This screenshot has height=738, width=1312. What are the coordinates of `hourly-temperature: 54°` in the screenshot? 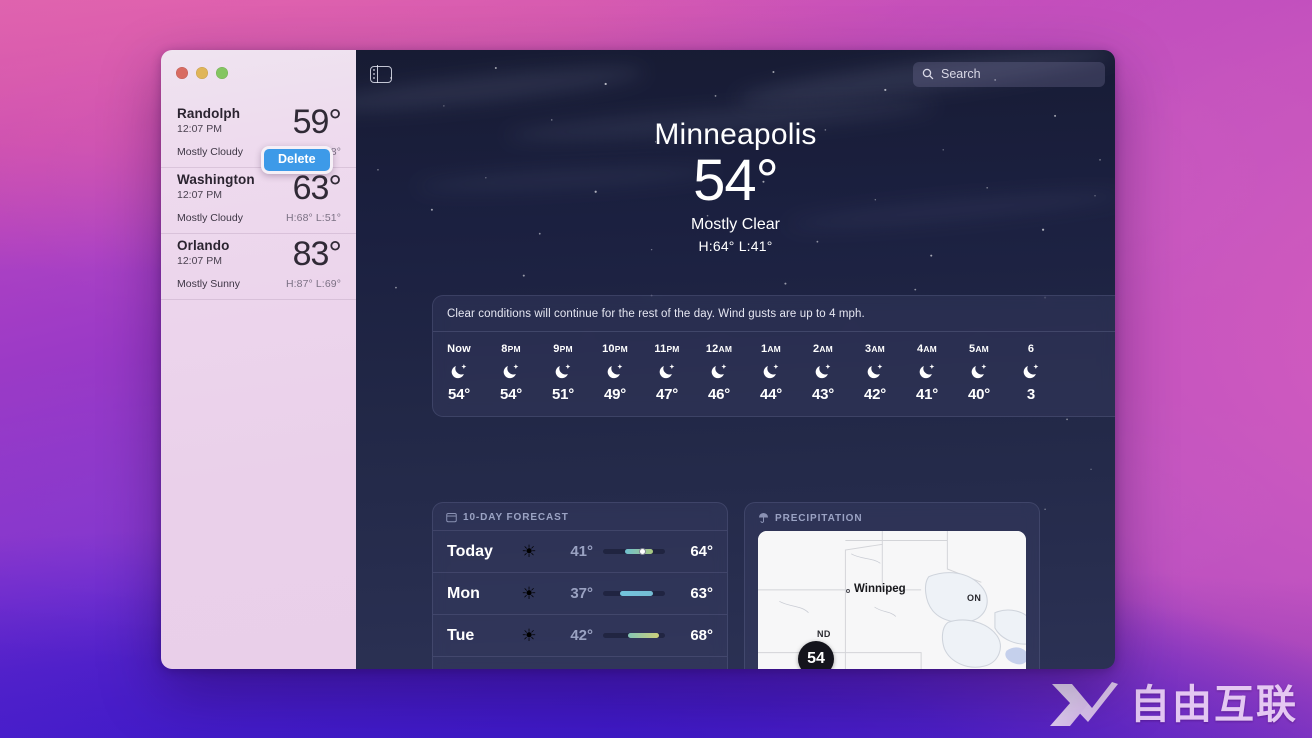 It's located at (459, 394).